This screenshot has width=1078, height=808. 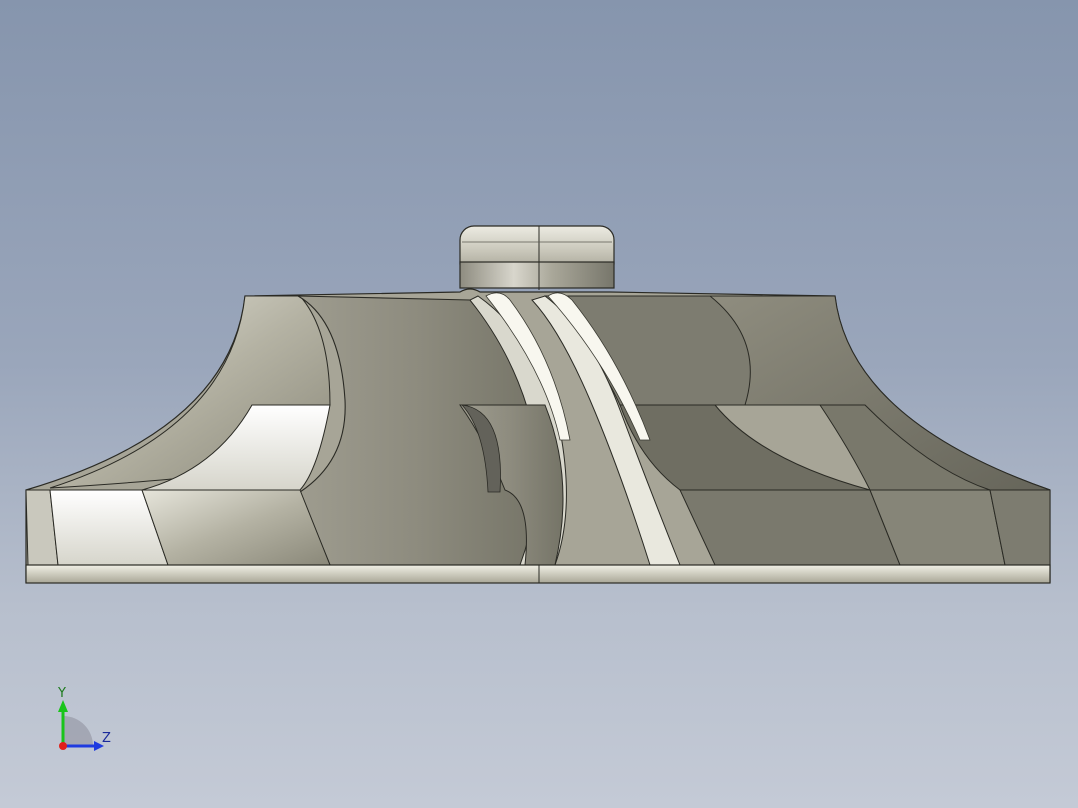 What do you see at coordinates (106, 738) in the screenshot?
I see `triad-z-label: Z` at bounding box center [106, 738].